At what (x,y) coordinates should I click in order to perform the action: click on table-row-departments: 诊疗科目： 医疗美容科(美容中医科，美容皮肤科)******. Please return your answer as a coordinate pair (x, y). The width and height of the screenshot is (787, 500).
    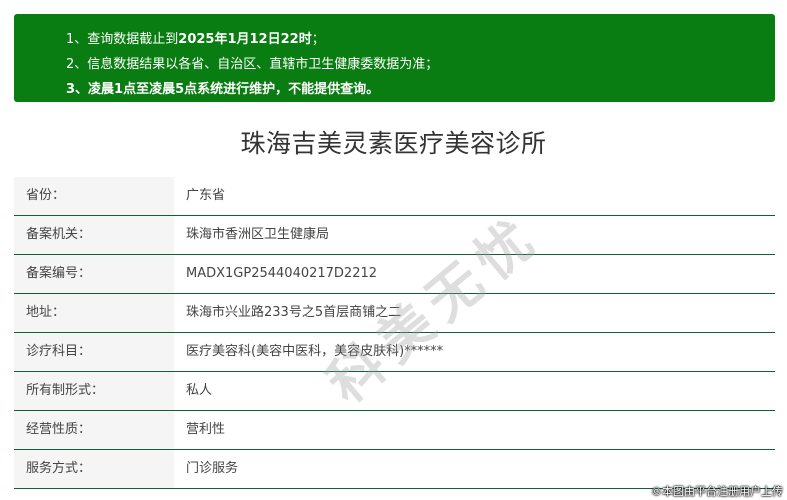
    Looking at the image, I should click on (394, 352).